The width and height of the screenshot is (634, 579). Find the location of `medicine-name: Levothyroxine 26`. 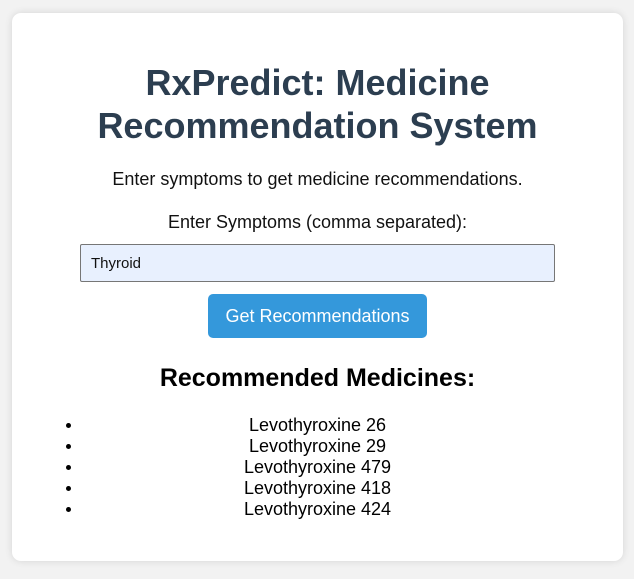

medicine-name: Levothyroxine 26 is located at coordinates (317, 425).